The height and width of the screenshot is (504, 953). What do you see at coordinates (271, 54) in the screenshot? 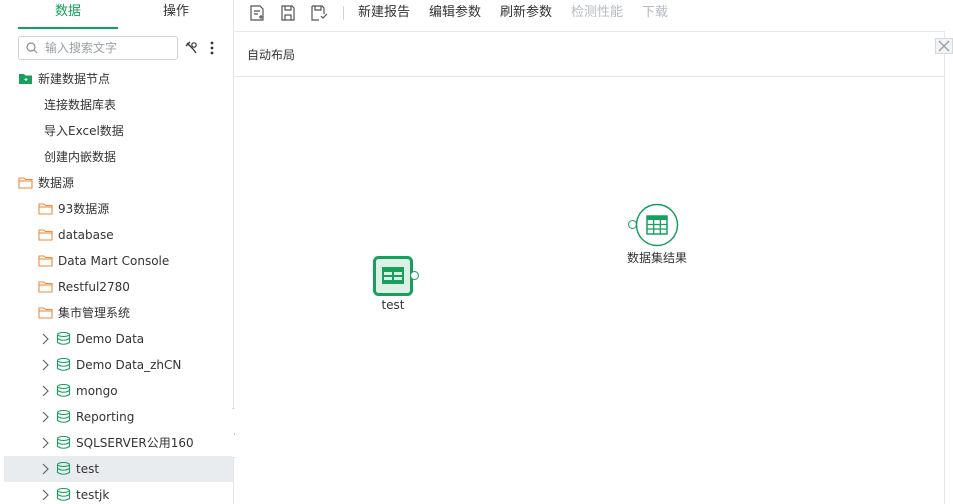
I see `auto-layout-button: 自动布局` at bounding box center [271, 54].